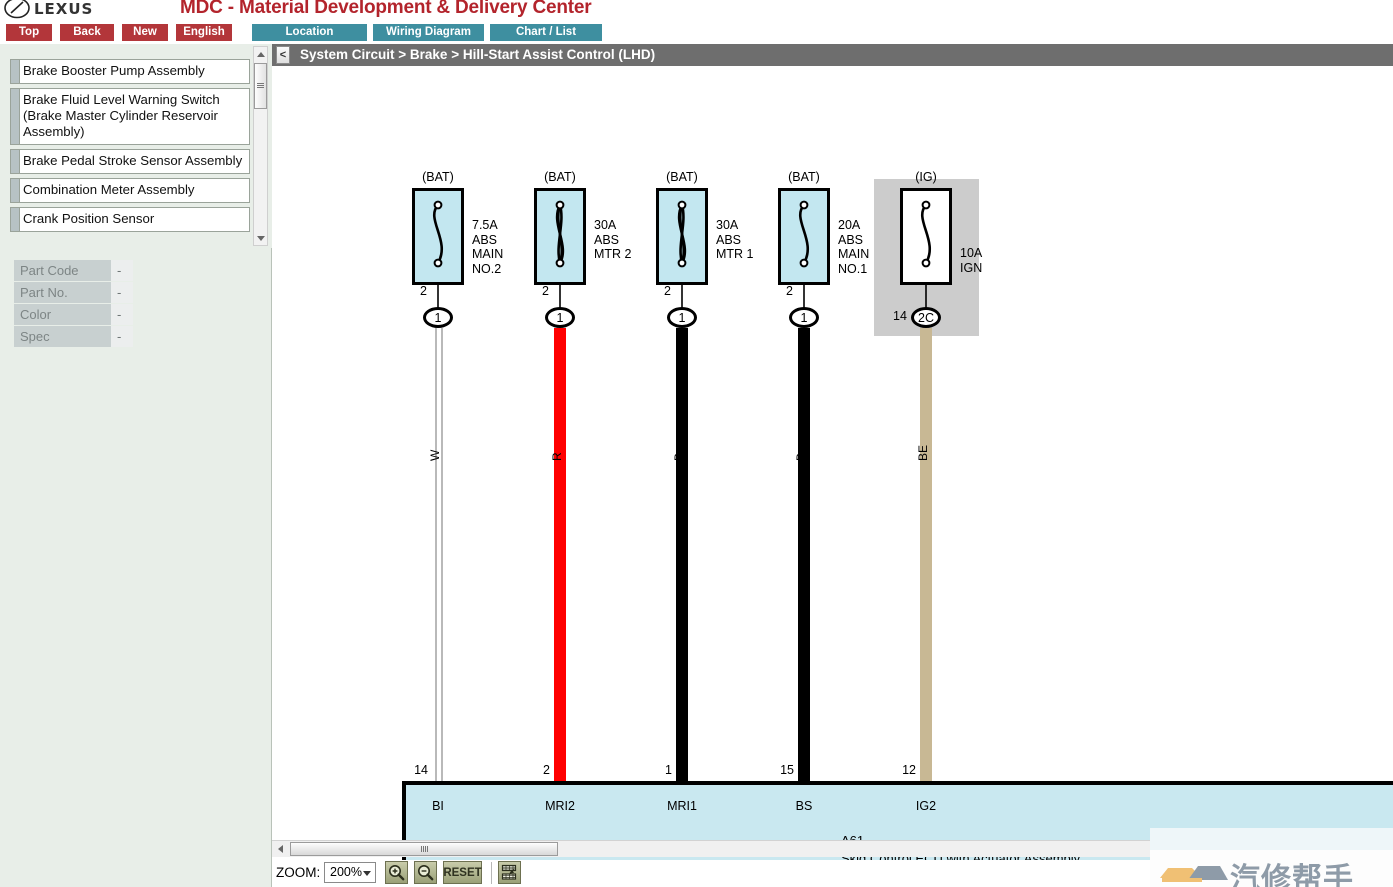 The height and width of the screenshot is (887, 1393). What do you see at coordinates (280, 849) in the screenshot?
I see `scroll-left-arrow-icon` at bounding box center [280, 849].